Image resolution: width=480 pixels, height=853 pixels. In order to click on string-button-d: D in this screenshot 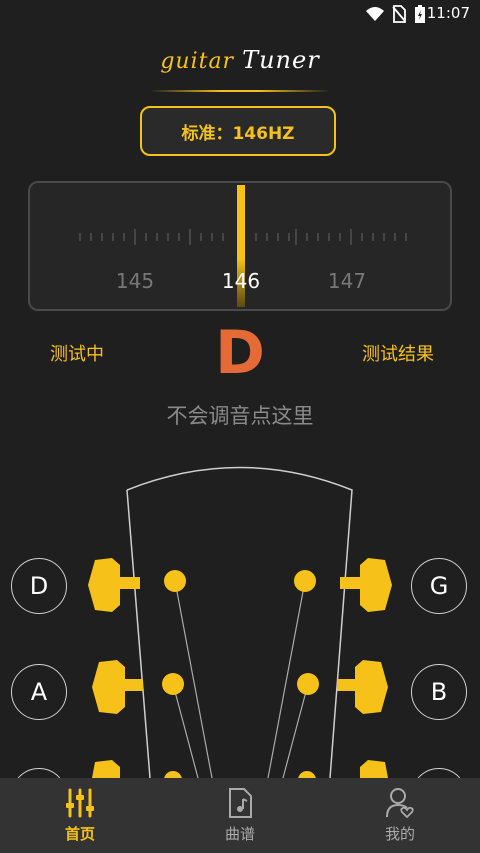, I will do `click(39, 586)`.